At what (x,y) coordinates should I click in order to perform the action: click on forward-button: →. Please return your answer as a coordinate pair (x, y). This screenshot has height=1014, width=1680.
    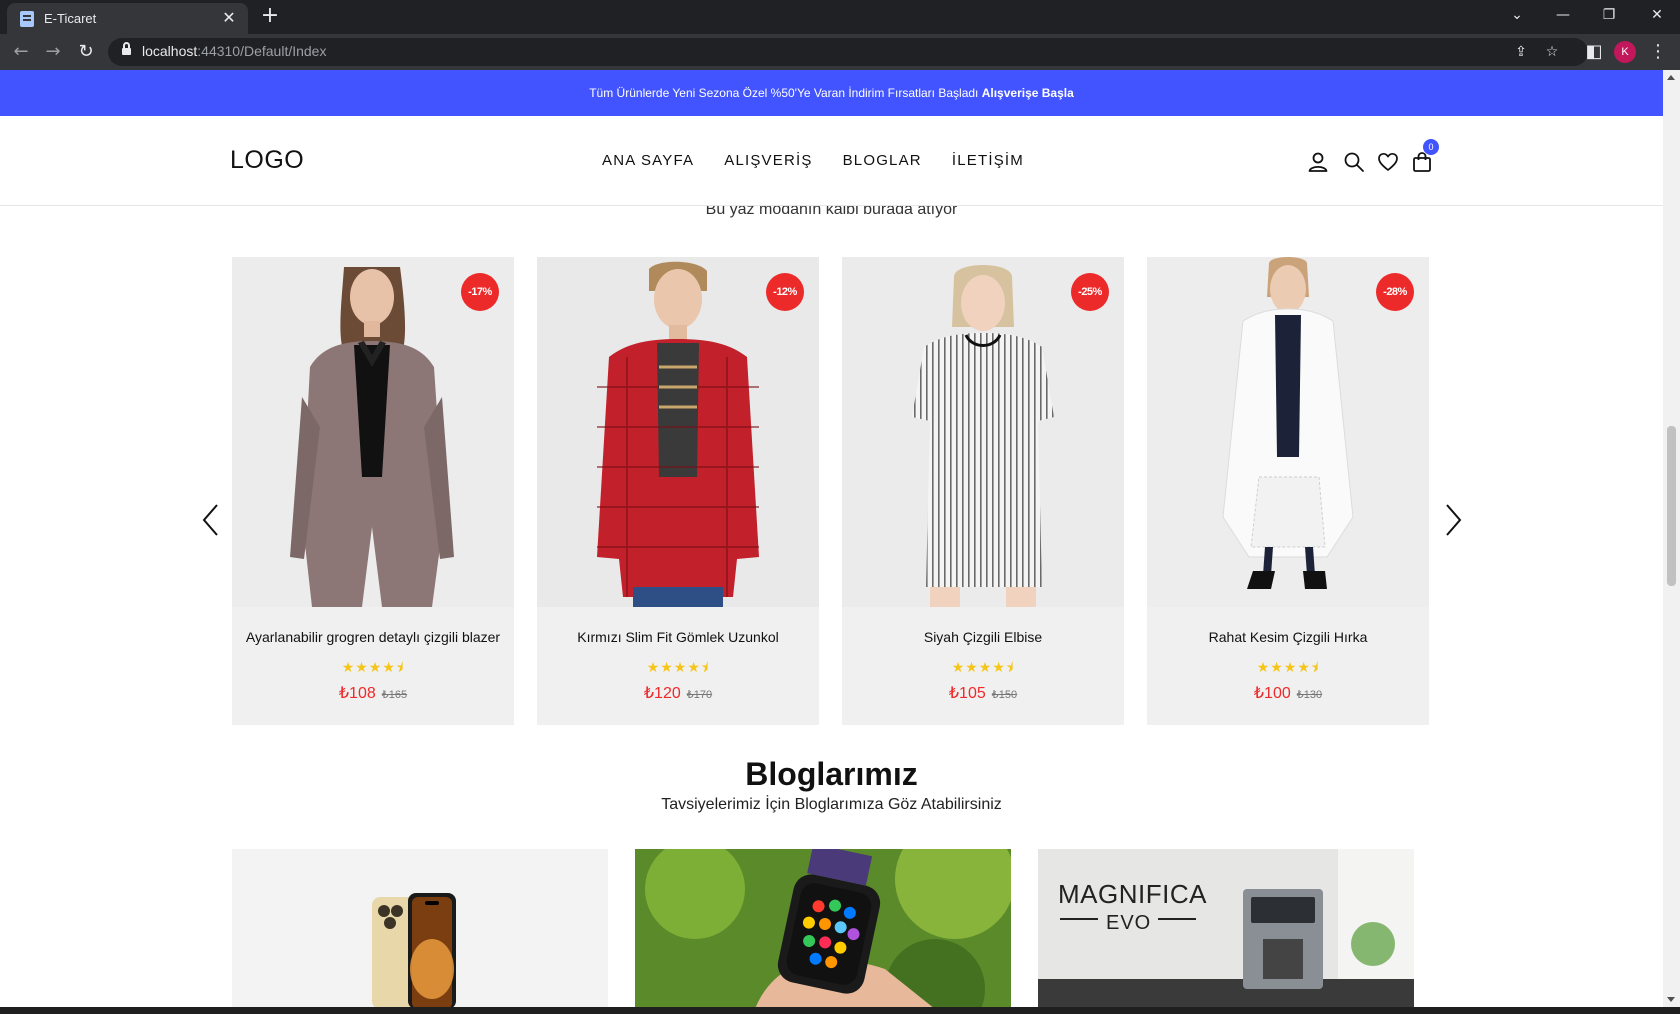
    Looking at the image, I should click on (53, 52).